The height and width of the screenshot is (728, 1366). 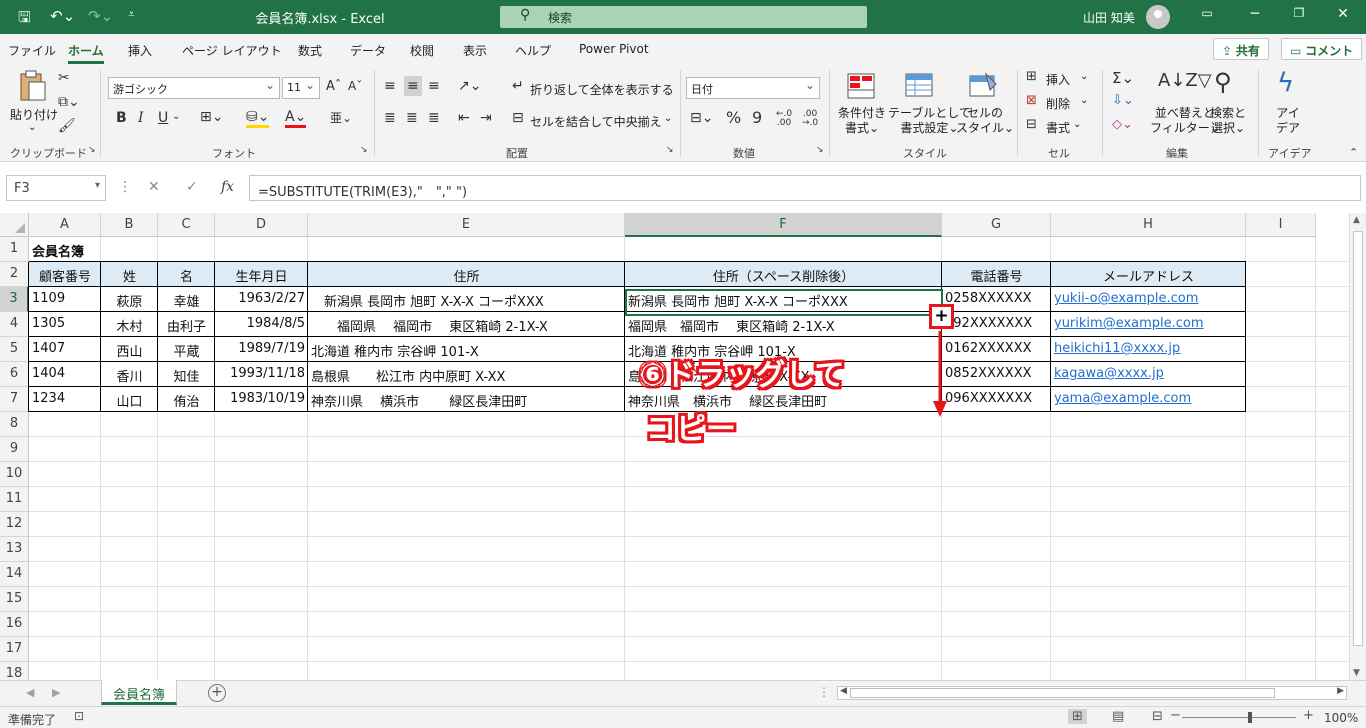 I want to click on zoom-out-icon: −, so click(x=1175, y=715).